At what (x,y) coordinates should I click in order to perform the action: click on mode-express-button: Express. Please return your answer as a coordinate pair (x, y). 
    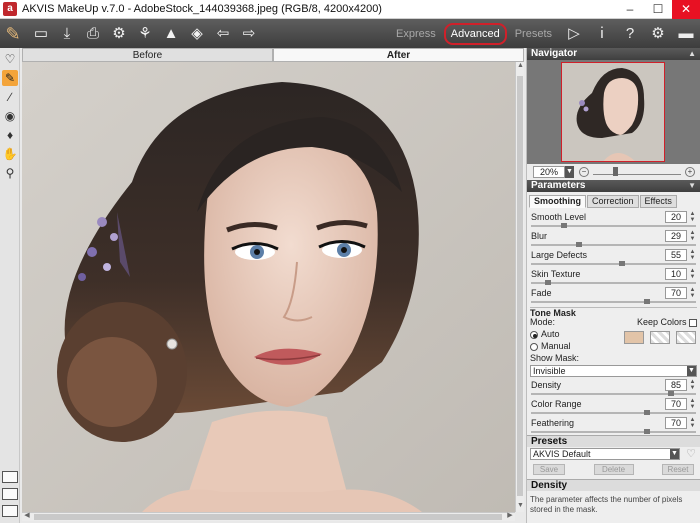
    Looking at the image, I should click on (416, 34).